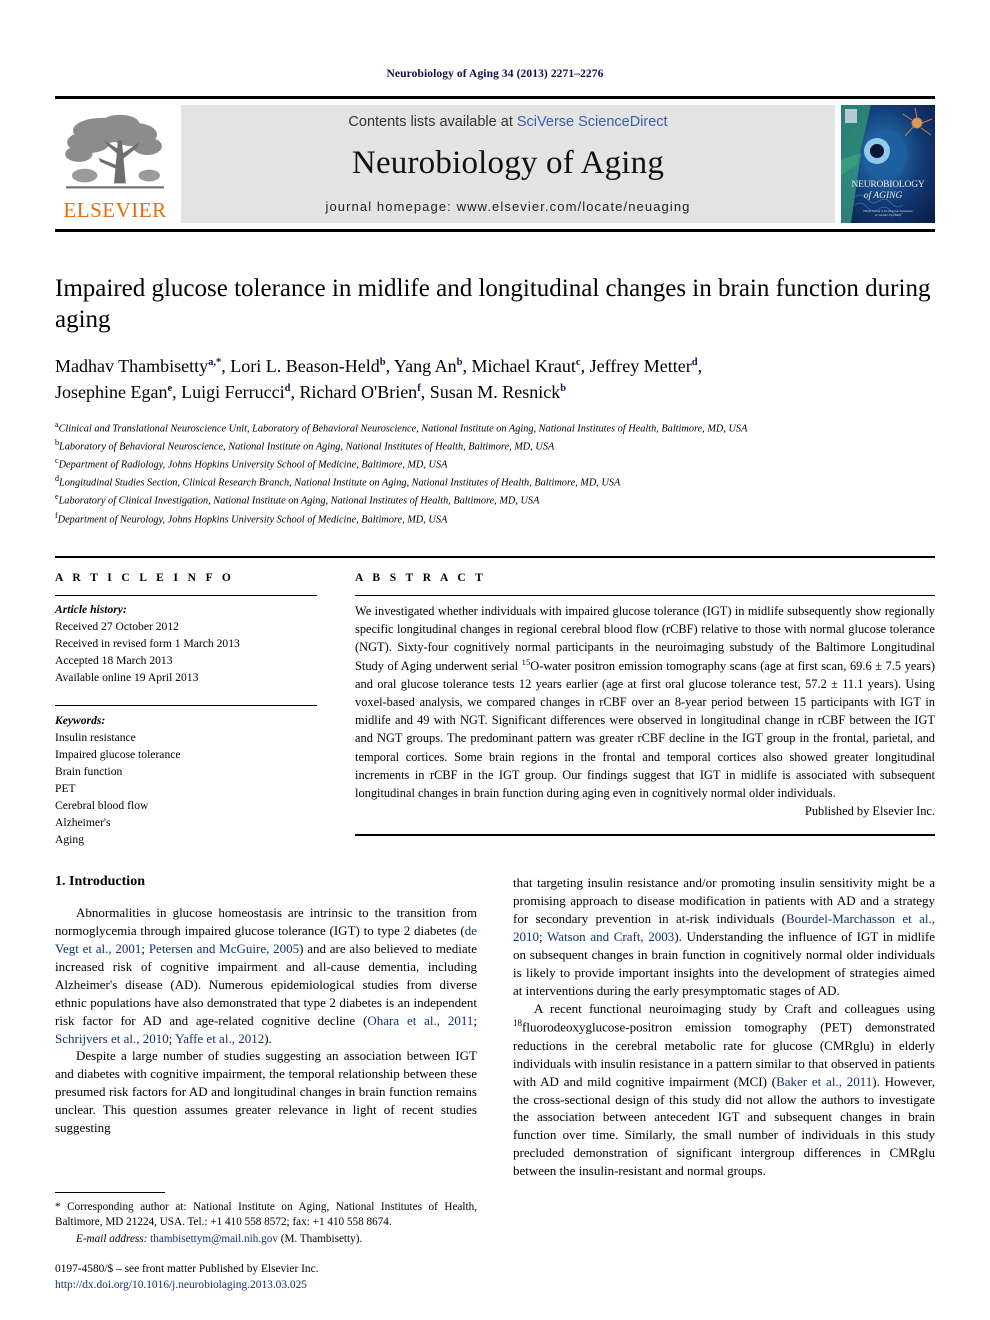  Describe the element at coordinates (432, 121) in the screenshot. I see `contents-prefix: Contents lists available at` at that location.